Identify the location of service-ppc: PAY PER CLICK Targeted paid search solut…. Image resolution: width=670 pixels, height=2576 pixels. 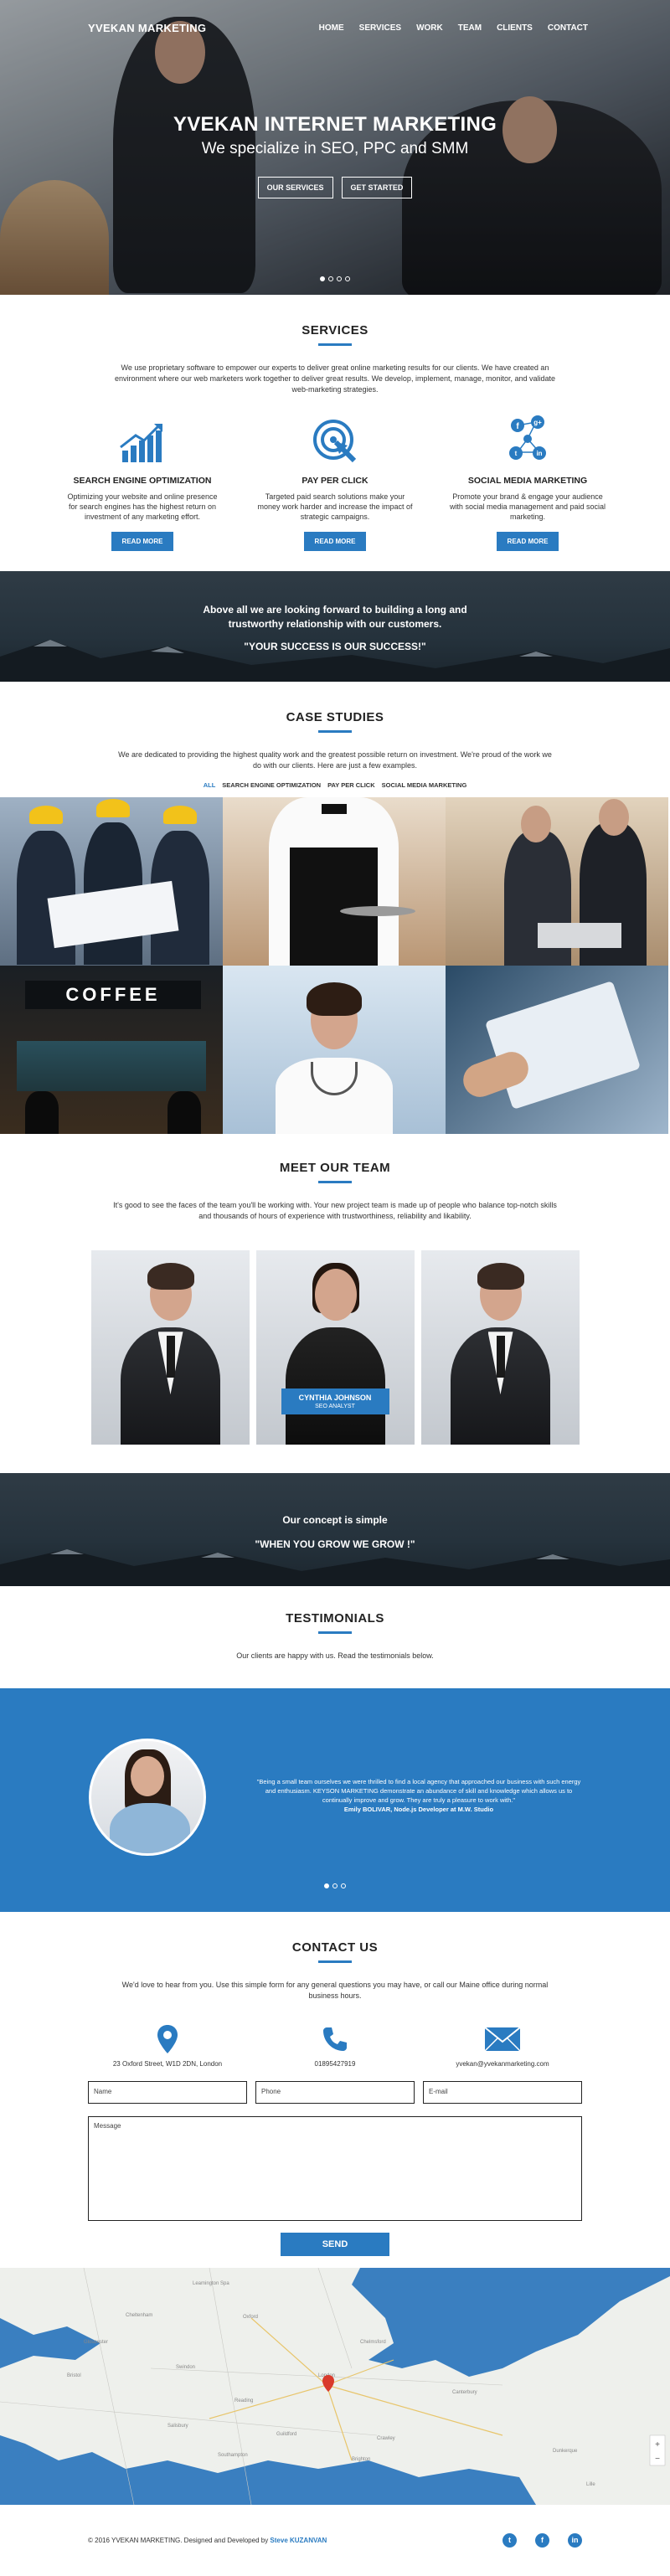
(335, 483).